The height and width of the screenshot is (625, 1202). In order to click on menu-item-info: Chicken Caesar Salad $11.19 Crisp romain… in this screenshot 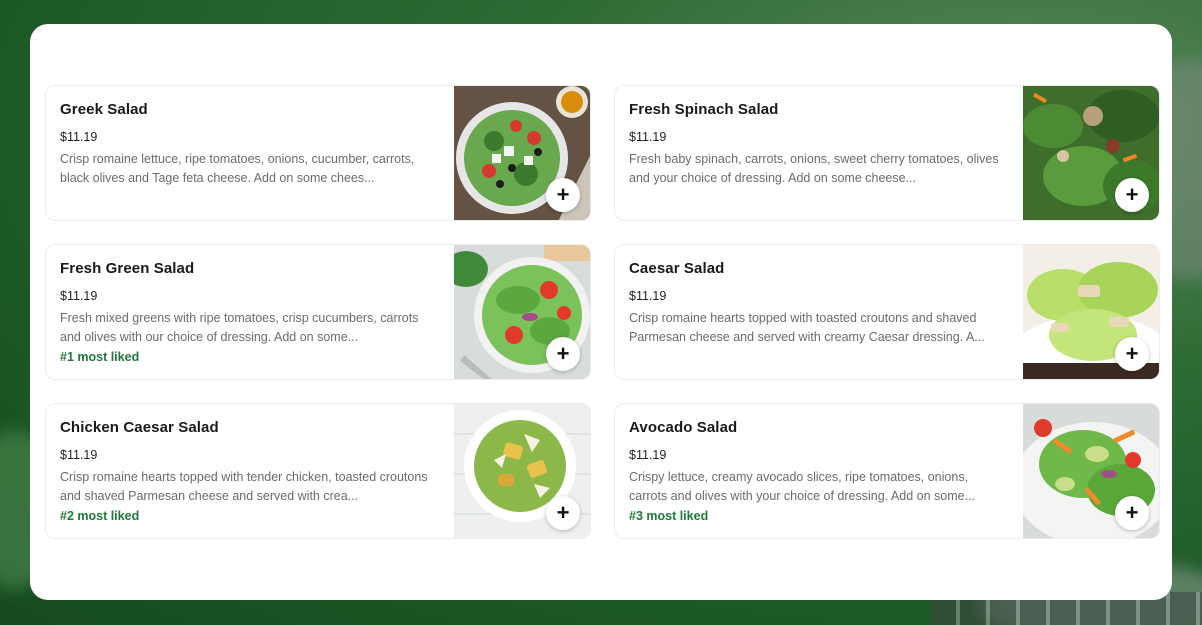, I will do `click(250, 471)`.